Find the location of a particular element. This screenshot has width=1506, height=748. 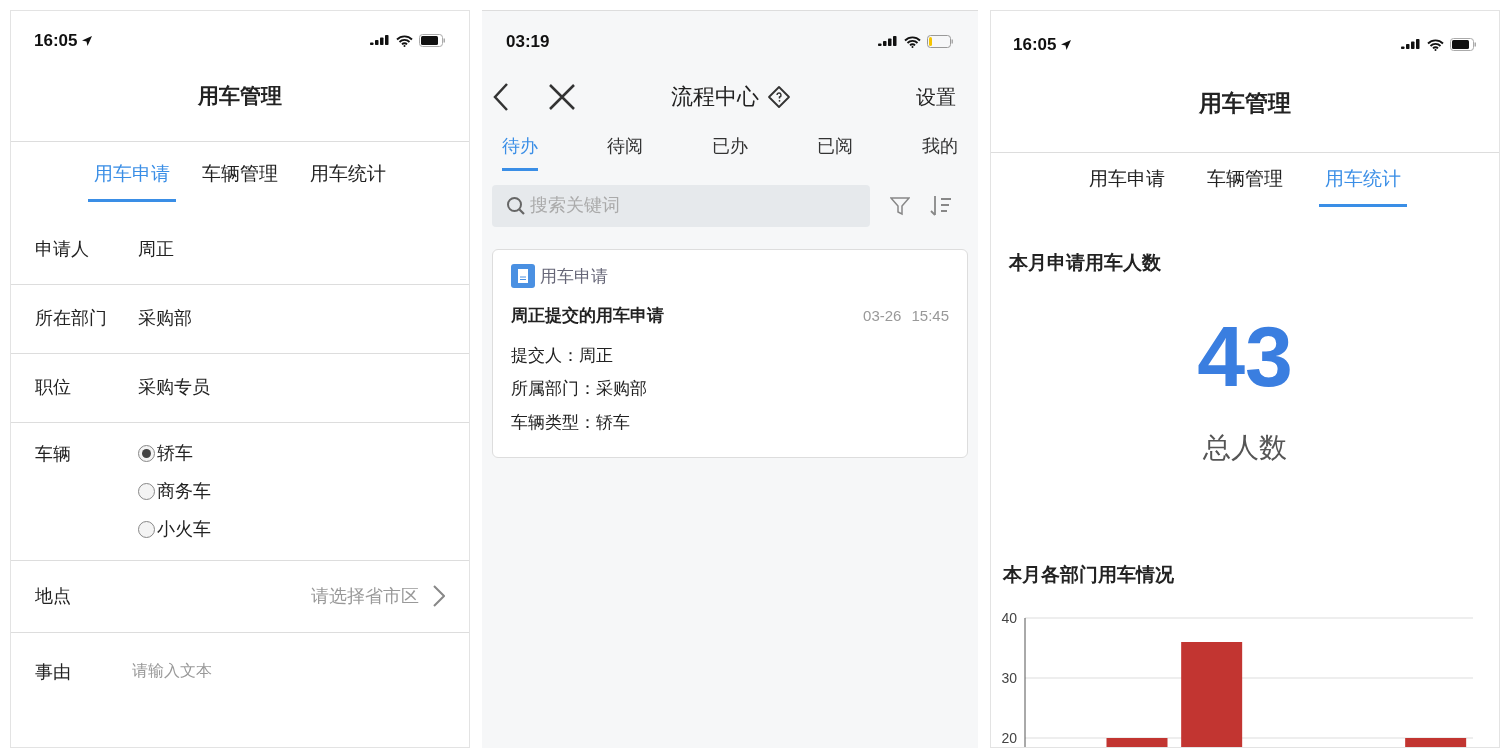

search-icon is located at coordinates (516, 205).